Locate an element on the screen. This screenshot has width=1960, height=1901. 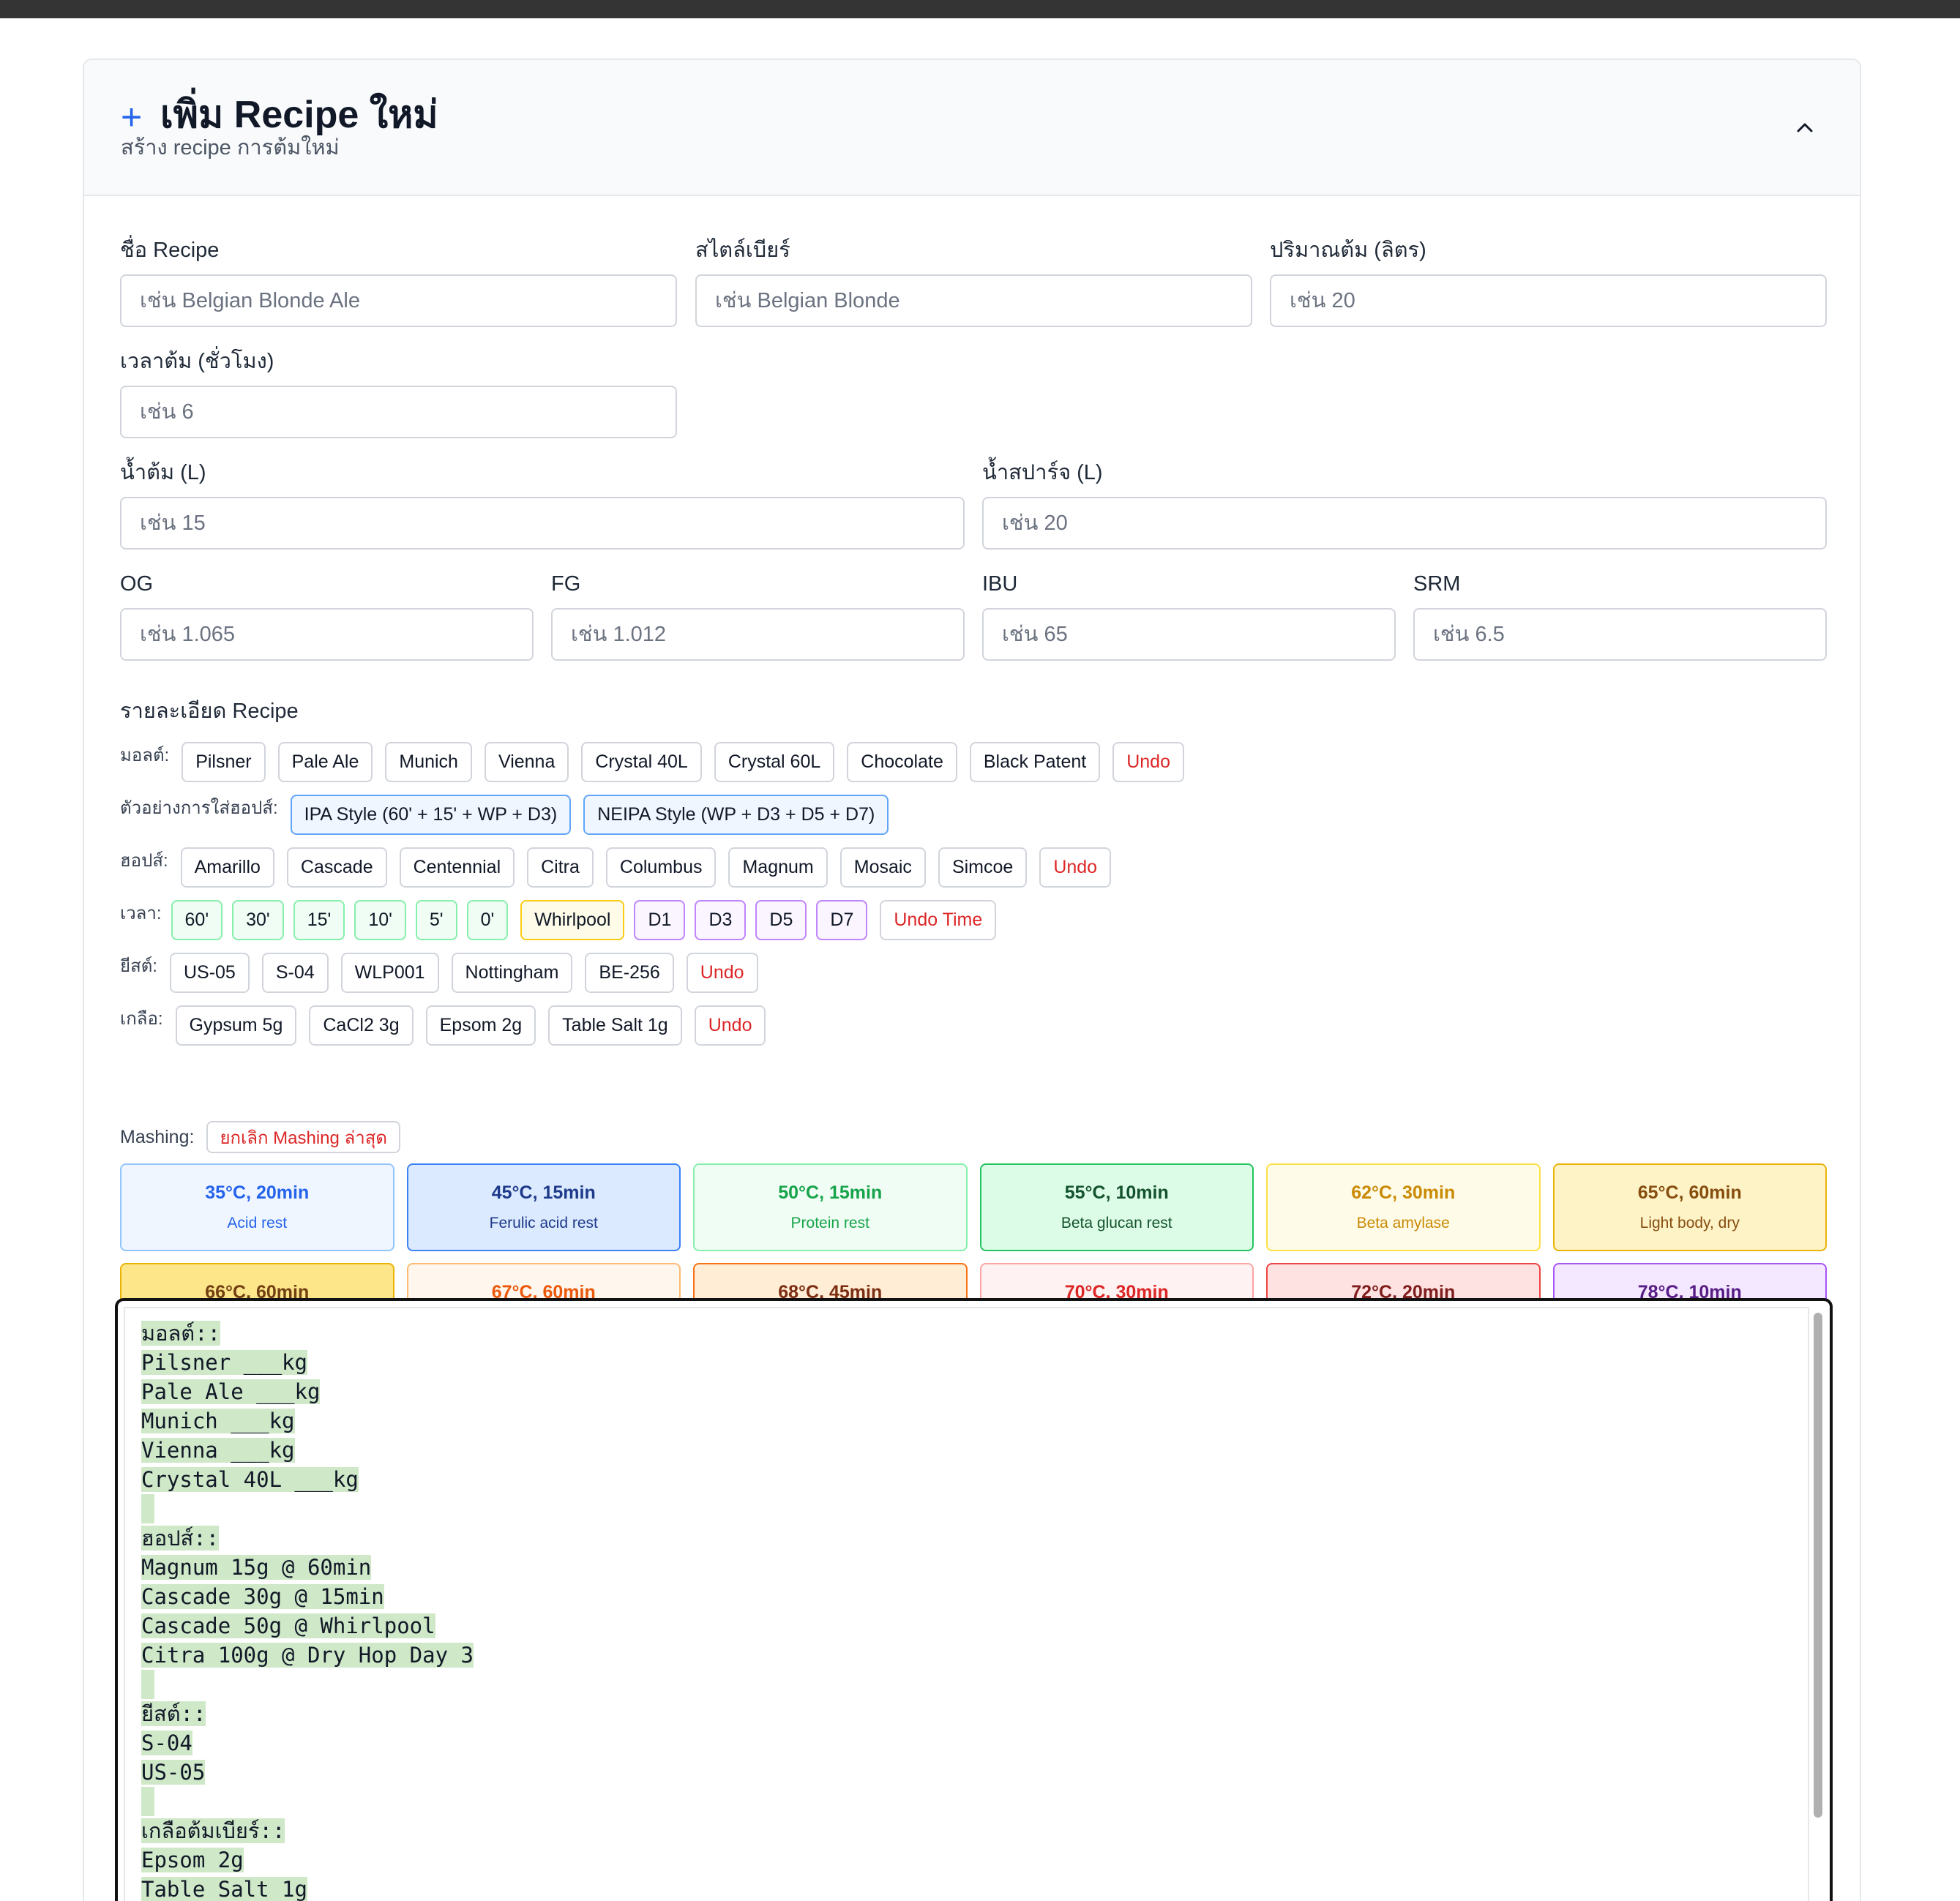
hop-chip: Cascade is located at coordinates (336, 867).